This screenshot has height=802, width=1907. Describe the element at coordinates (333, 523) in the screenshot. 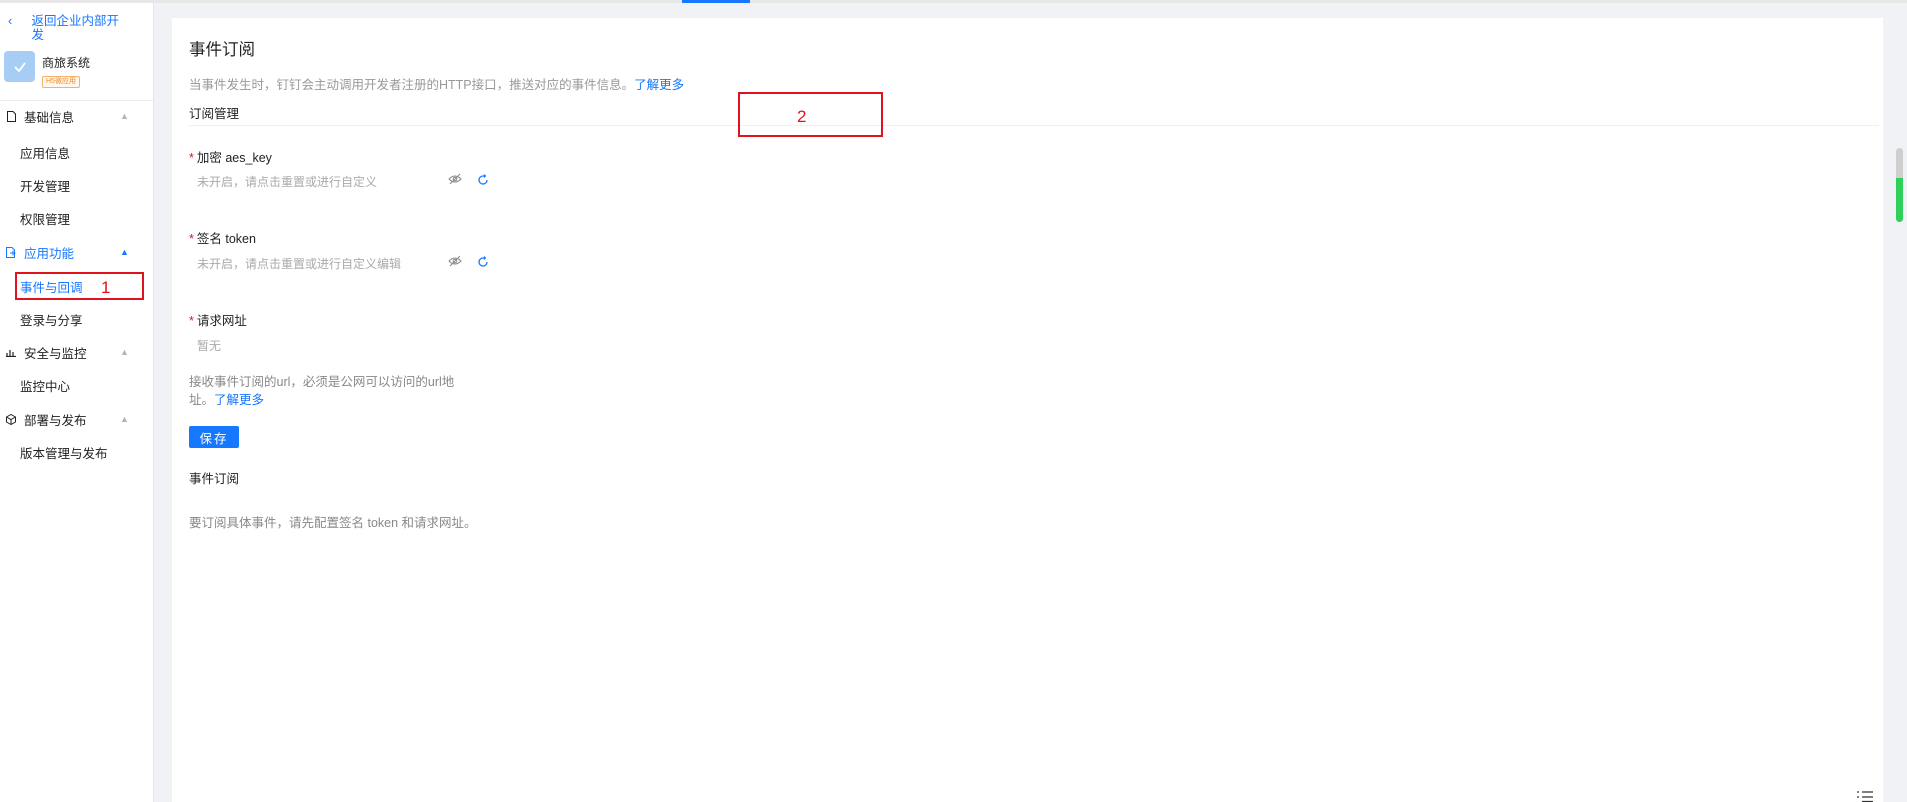

I see `event-subscription-note: 要订阅具体事件，请先配置签名 token 和请求网址。` at that location.